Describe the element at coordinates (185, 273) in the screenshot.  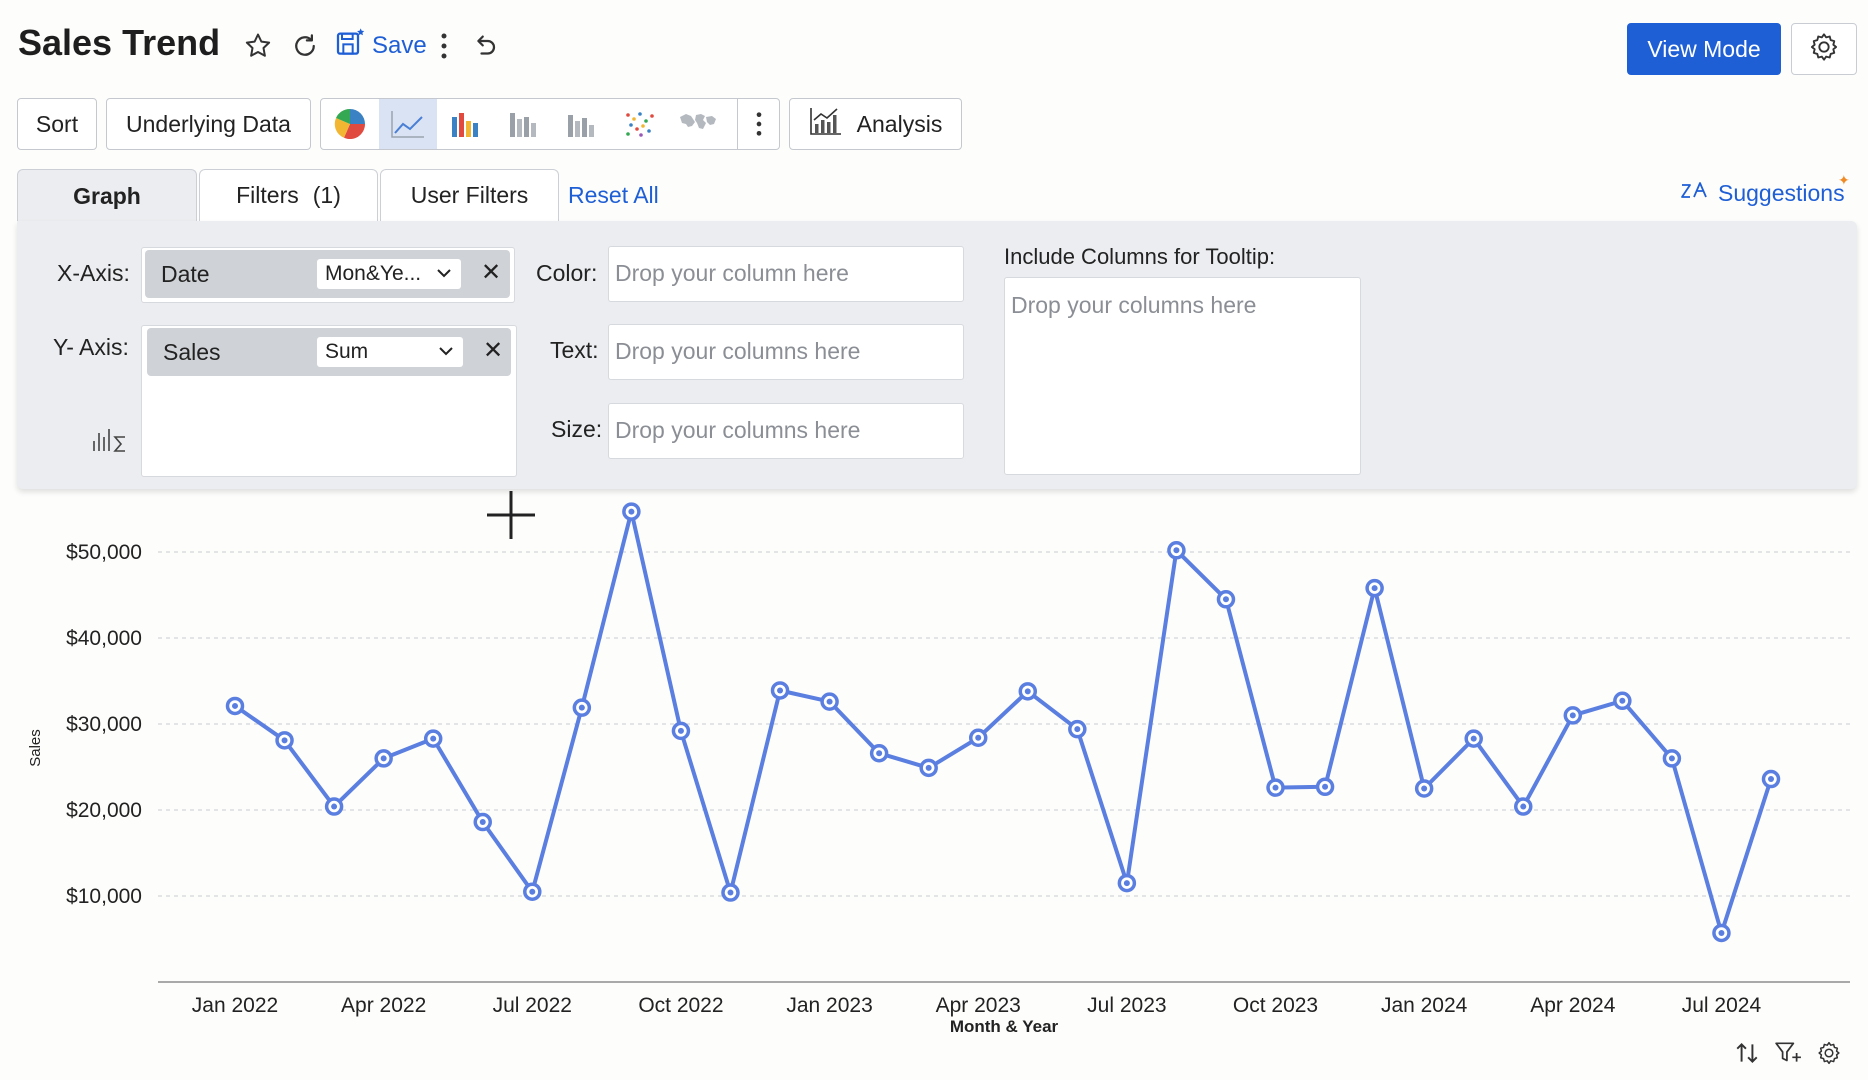
I see `x-field-name: Date` at that location.